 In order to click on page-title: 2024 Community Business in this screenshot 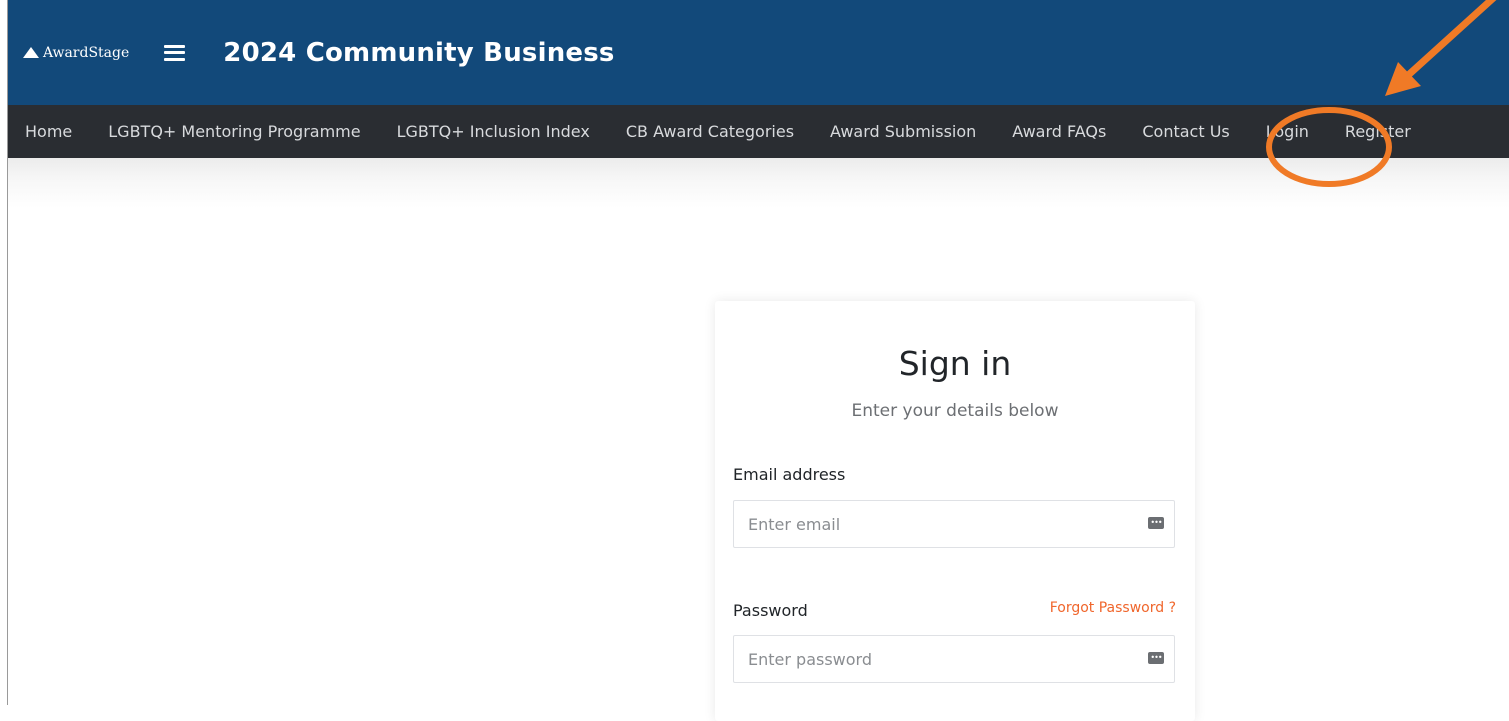, I will do `click(419, 52)`.